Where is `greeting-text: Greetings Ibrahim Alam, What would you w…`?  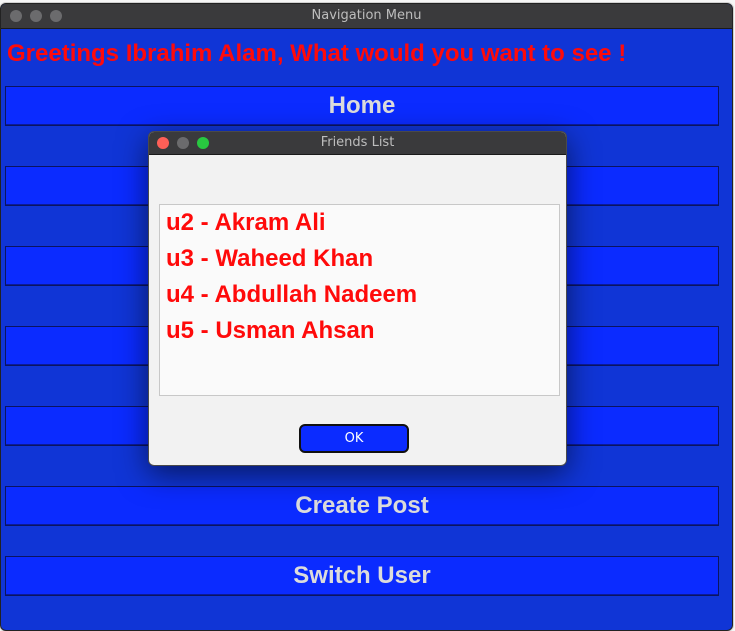 greeting-text: Greetings Ibrahim Alam, What would you w… is located at coordinates (317, 53).